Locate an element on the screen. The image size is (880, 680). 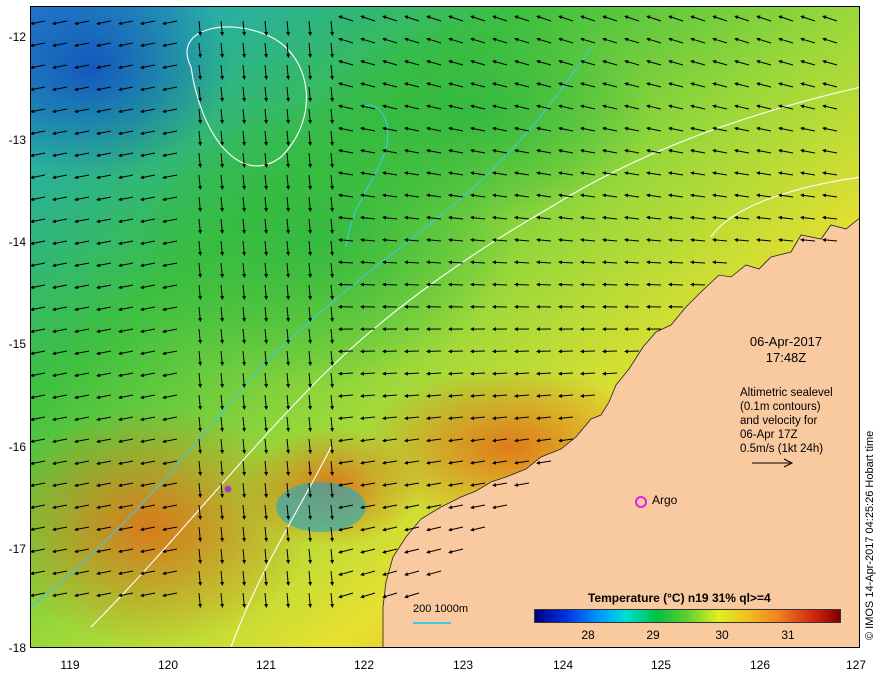
y-tick-label: -17 is located at coordinates (17, 549).